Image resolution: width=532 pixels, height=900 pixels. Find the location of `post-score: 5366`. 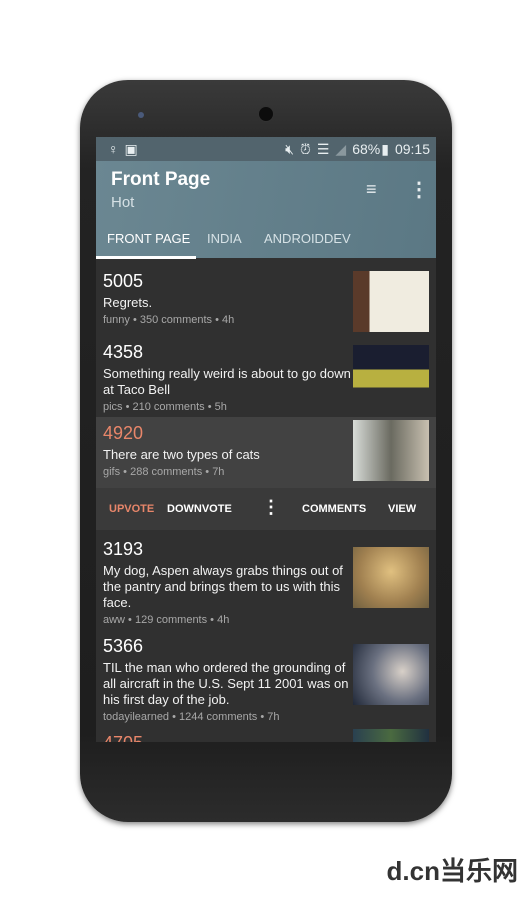

post-score: 5366 is located at coordinates (123, 646).